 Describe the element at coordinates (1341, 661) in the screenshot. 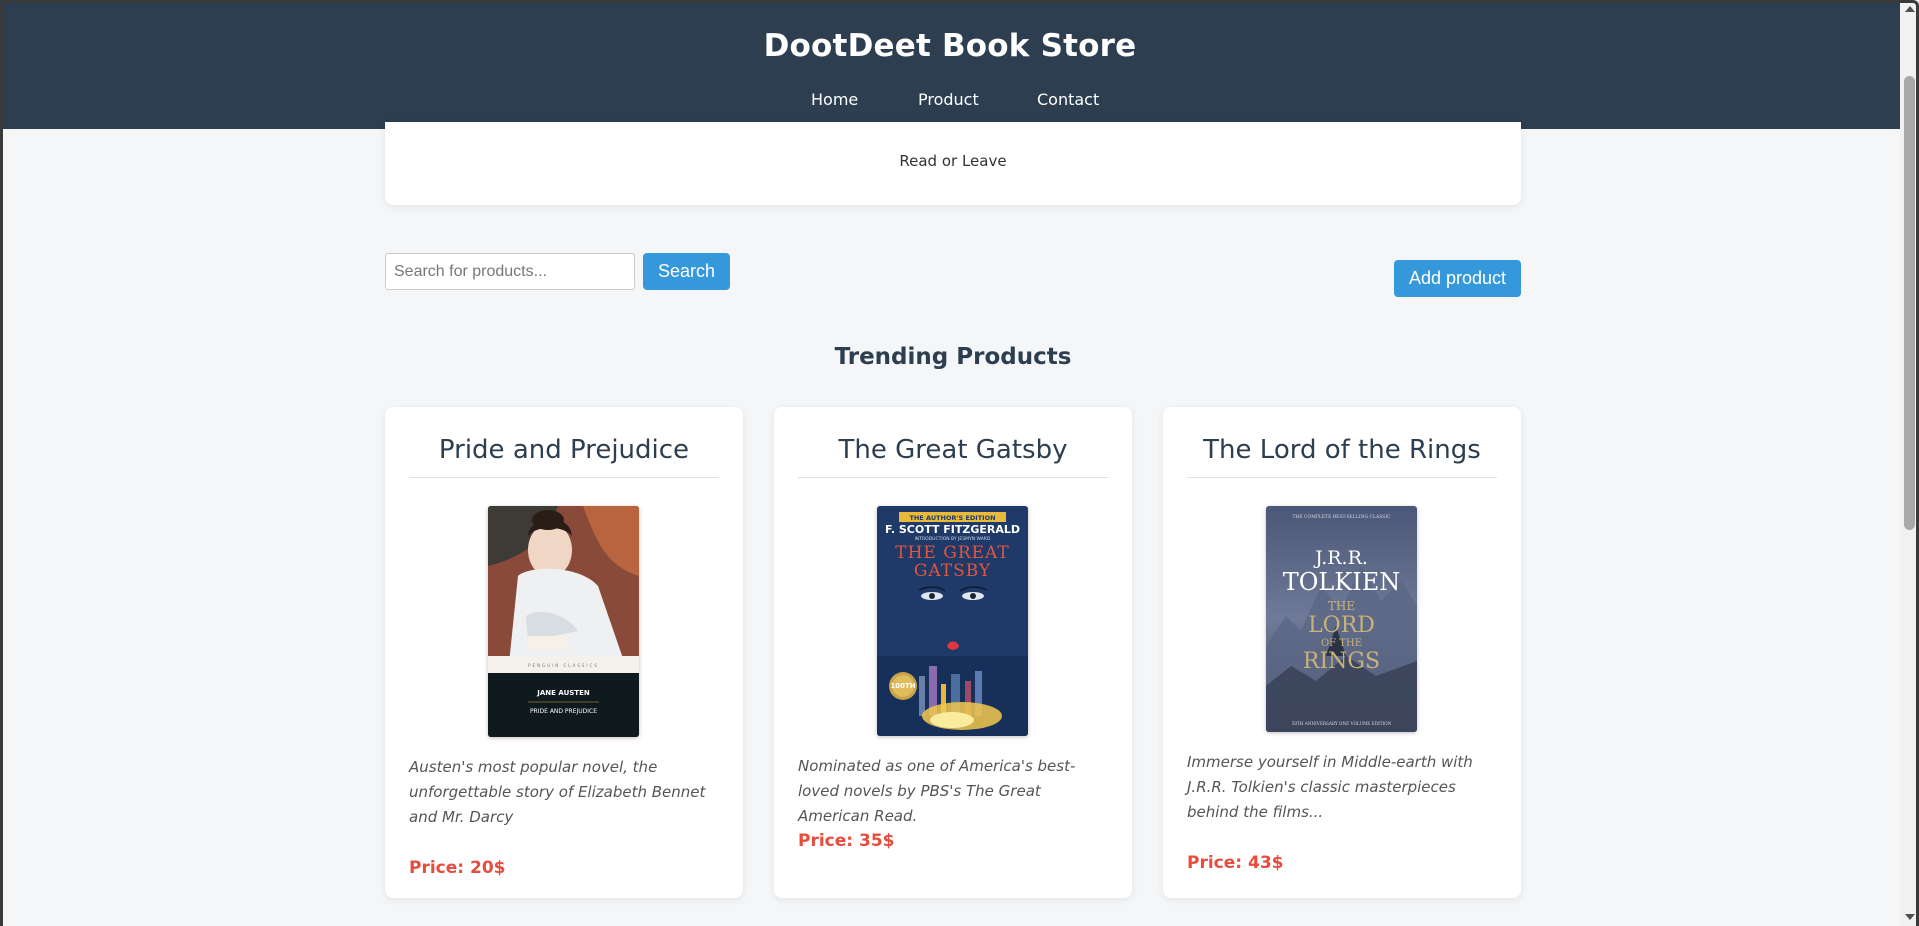

I see `cover-text-title-line4: RINGS` at that location.